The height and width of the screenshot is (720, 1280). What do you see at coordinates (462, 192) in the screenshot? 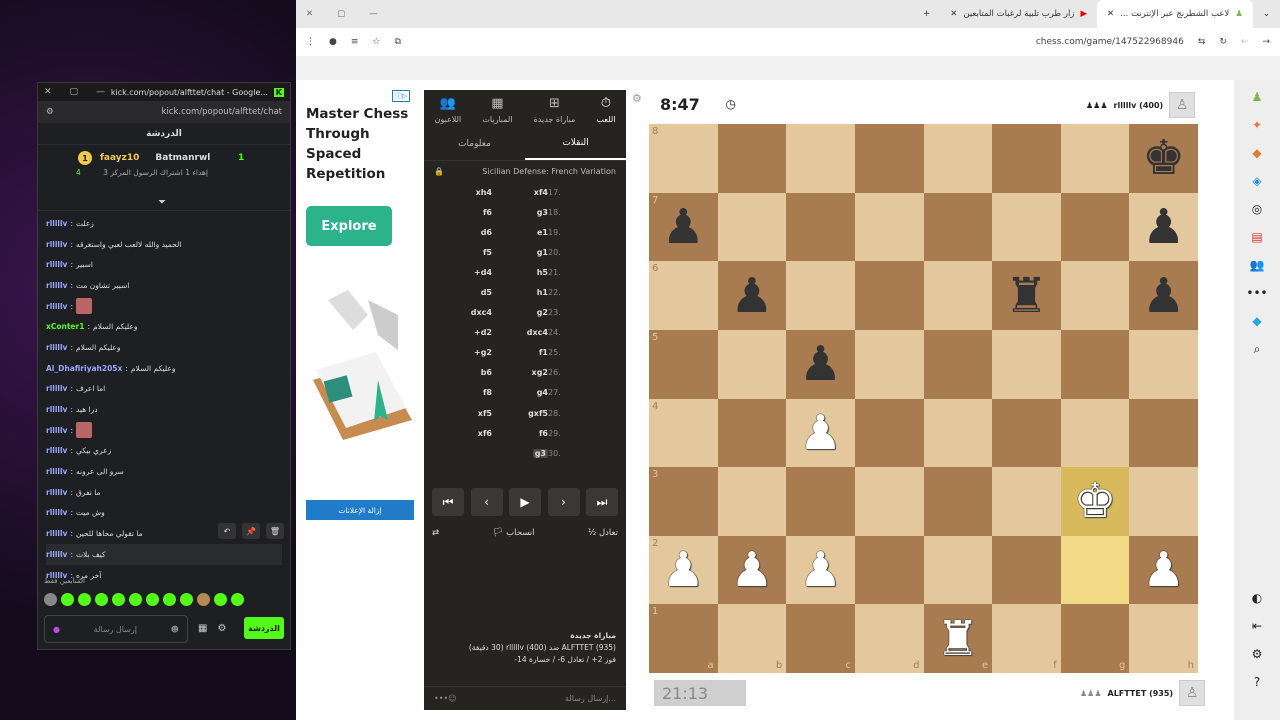
I see `black-move: xh4` at bounding box center [462, 192].